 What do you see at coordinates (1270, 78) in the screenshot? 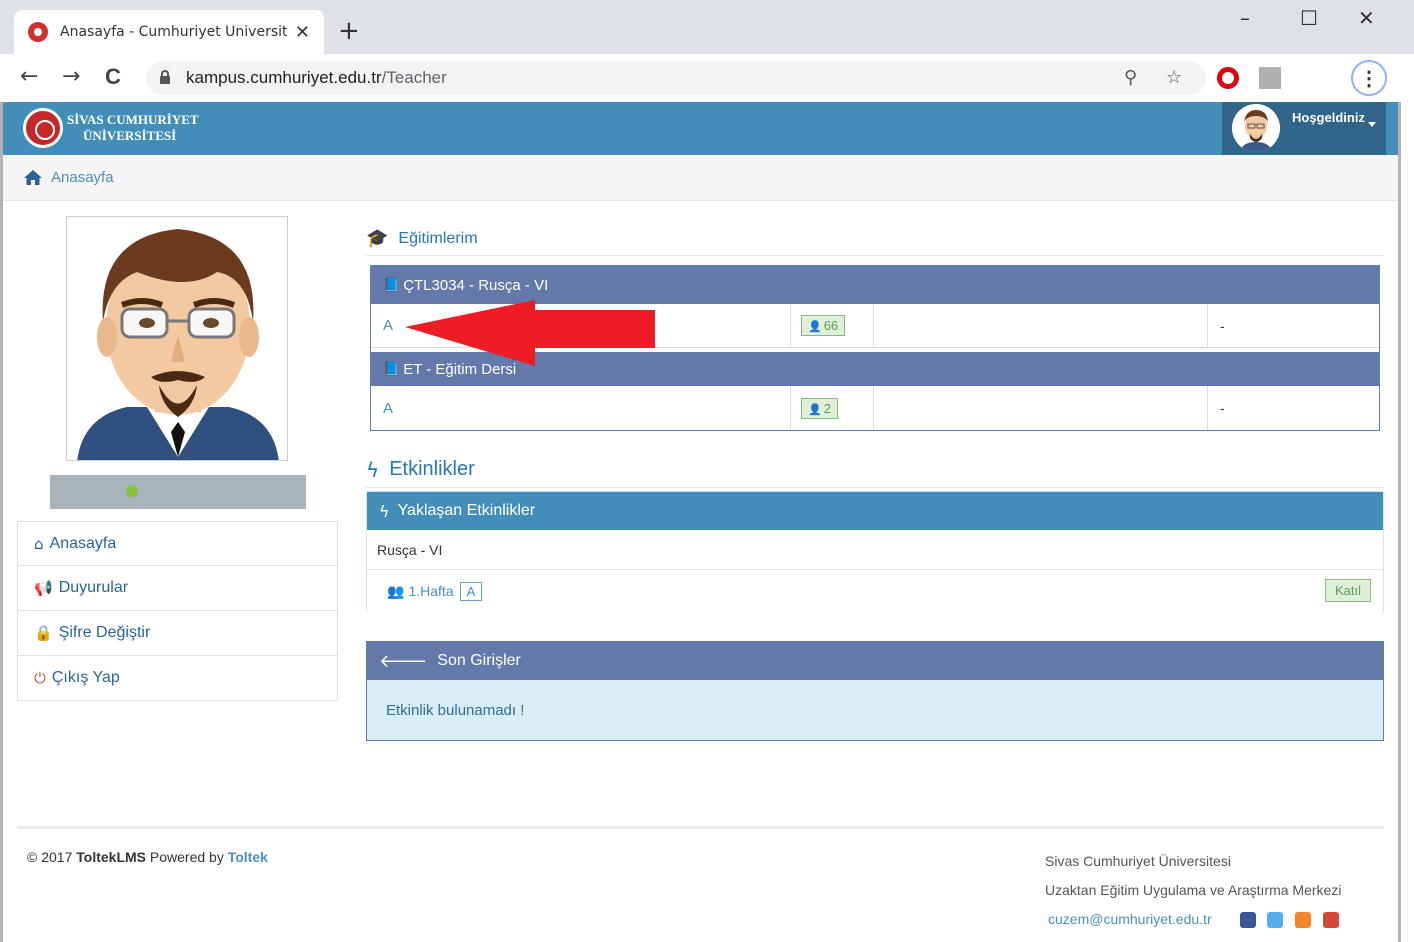
I see `pdf-extension-icon` at bounding box center [1270, 78].